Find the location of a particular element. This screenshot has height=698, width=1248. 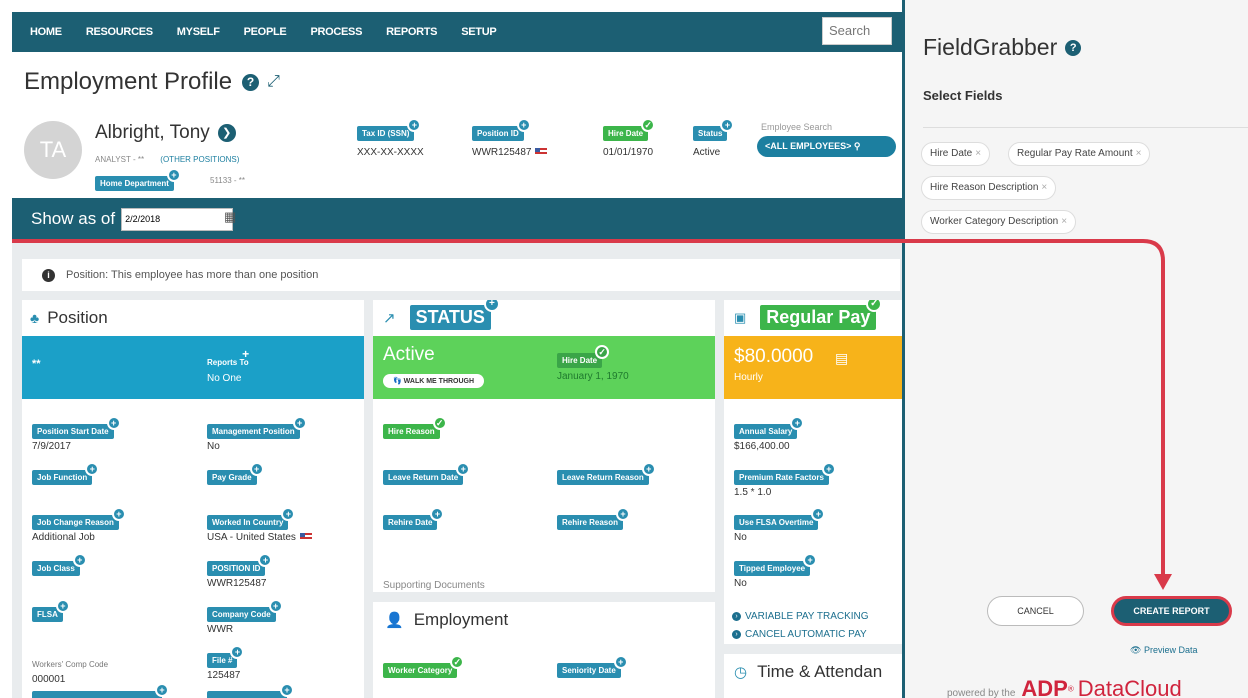

tipped-employee-tag: Tipped Employee + is located at coordinates (776, 564).